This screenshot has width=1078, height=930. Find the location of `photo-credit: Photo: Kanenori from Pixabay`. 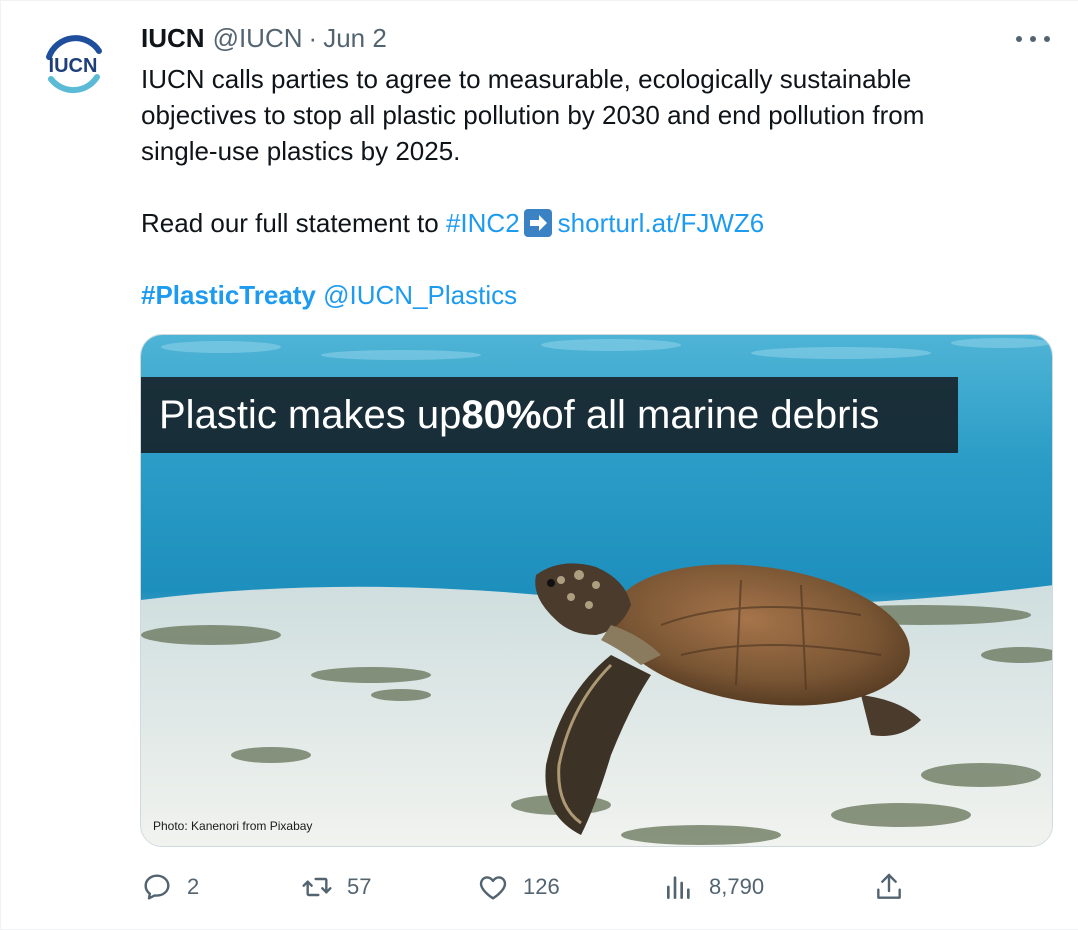

photo-credit: Photo: Kanenori from Pixabay is located at coordinates (233, 826).